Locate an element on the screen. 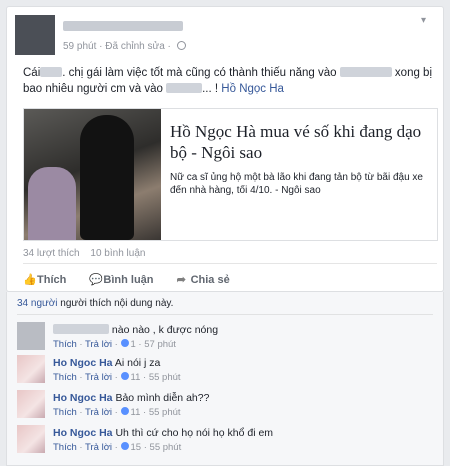 This screenshot has width=450, height=466. comment-body: nào nào , k được nóng is located at coordinates (135, 330).